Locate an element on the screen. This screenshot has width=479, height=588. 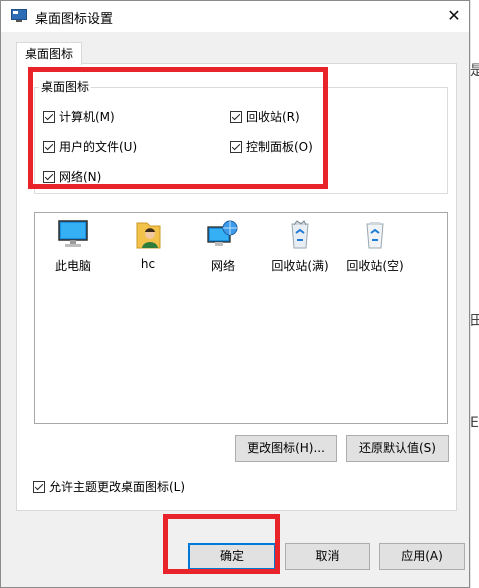
title-bar: 桌面图标设置 ✕ is located at coordinates (235, 16).